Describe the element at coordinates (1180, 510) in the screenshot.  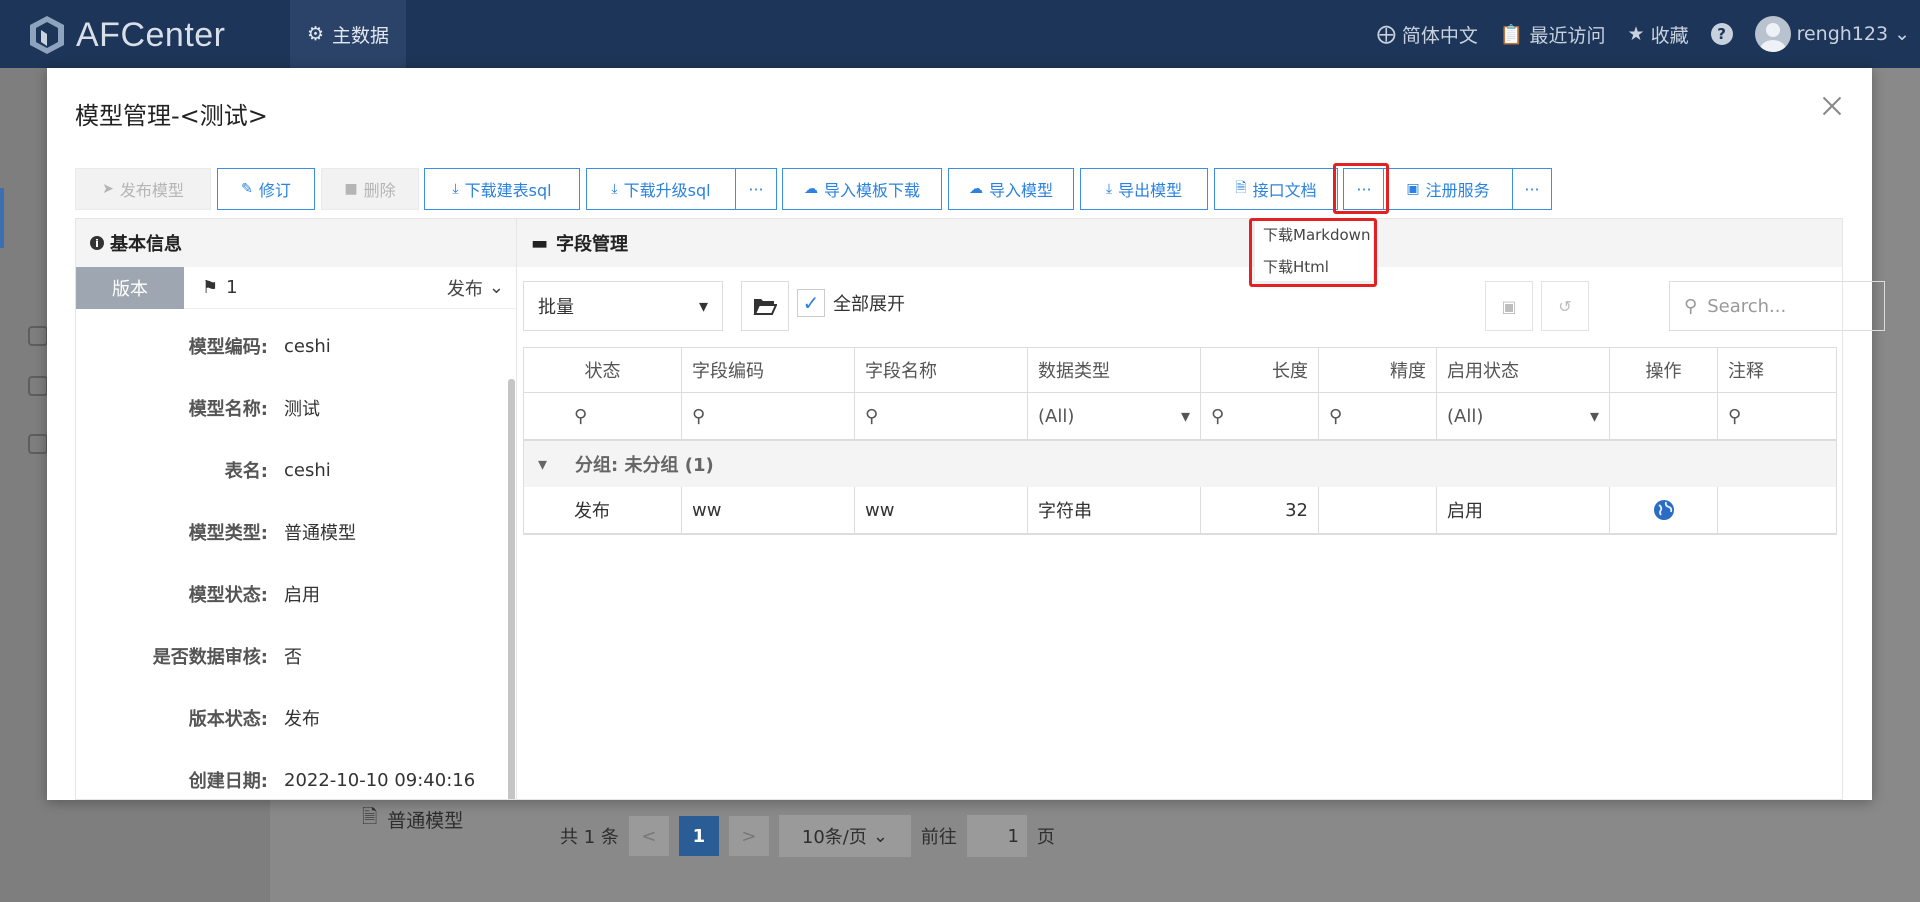
I see `table-row: 发布 ww ww 字符串 32 启用` at that location.